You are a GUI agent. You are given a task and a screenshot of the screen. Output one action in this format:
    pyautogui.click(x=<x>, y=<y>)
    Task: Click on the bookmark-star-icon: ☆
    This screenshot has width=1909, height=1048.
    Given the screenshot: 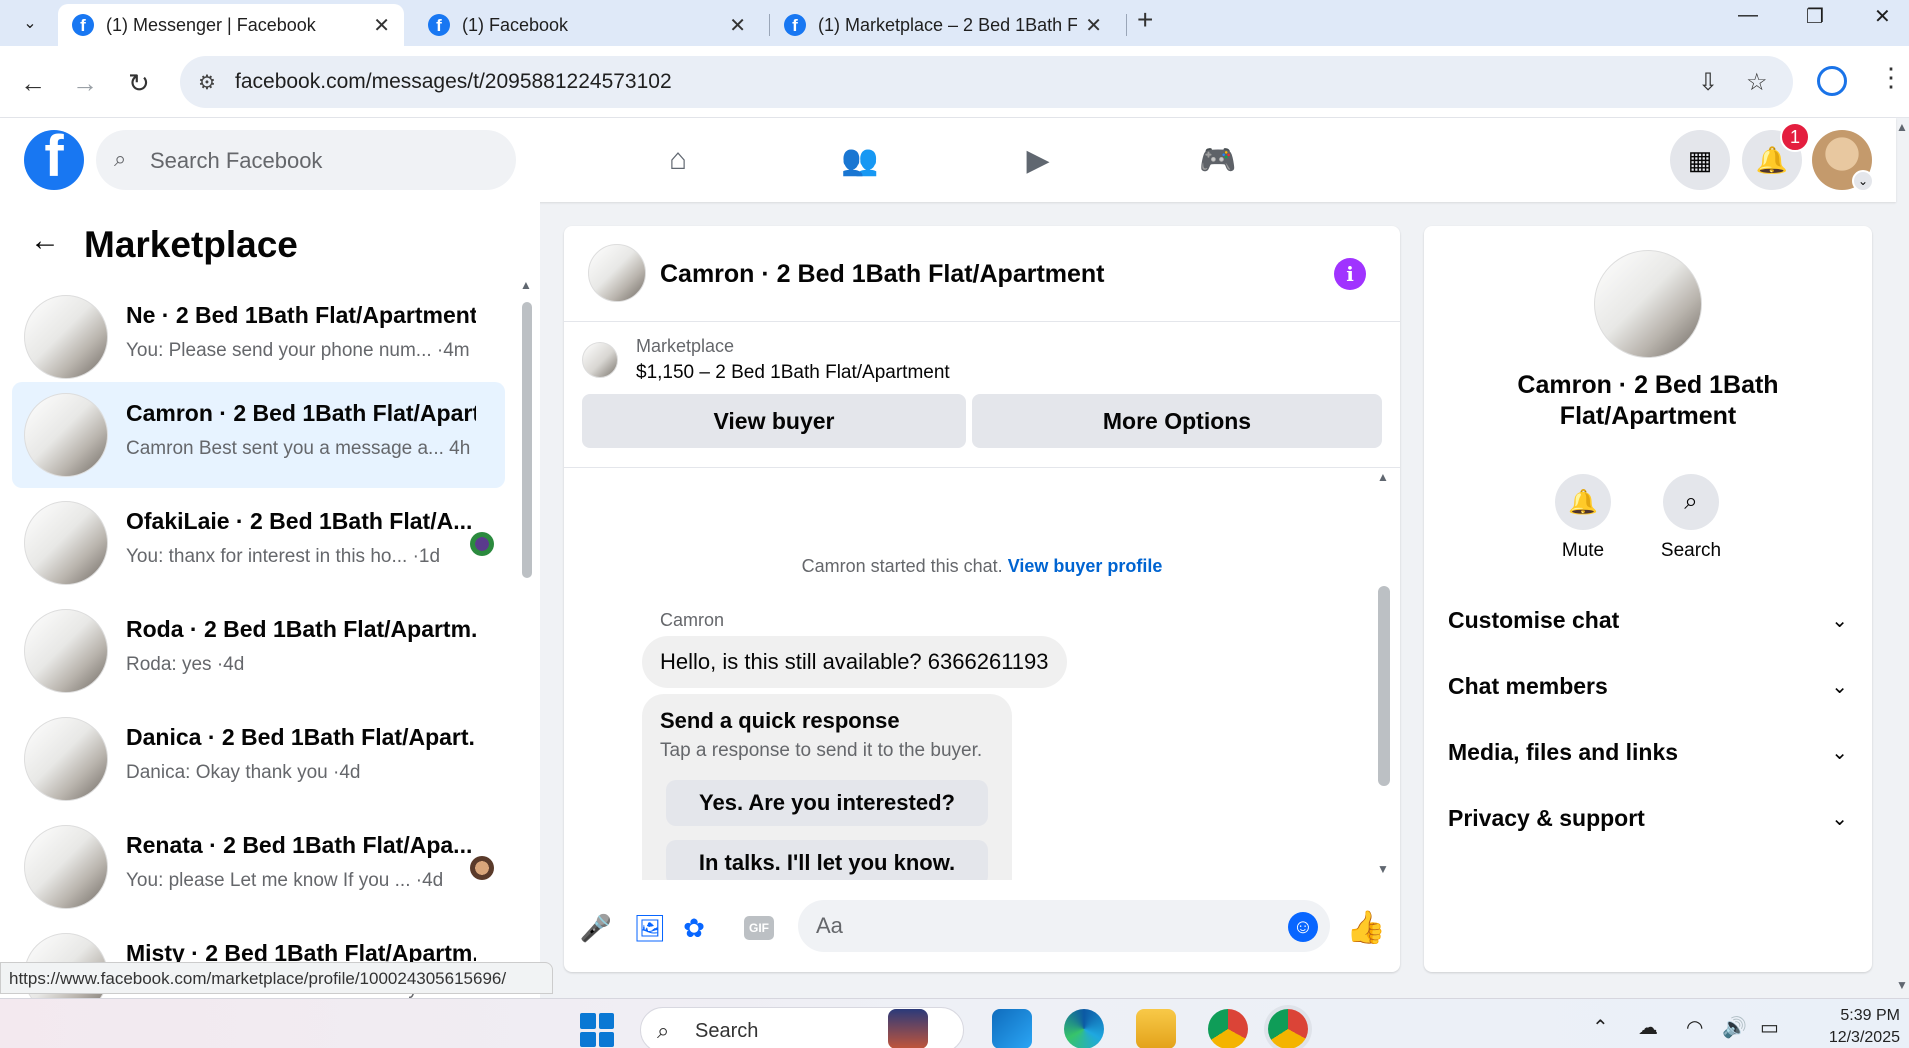 What is the action you would take?
    pyautogui.click(x=1757, y=82)
    